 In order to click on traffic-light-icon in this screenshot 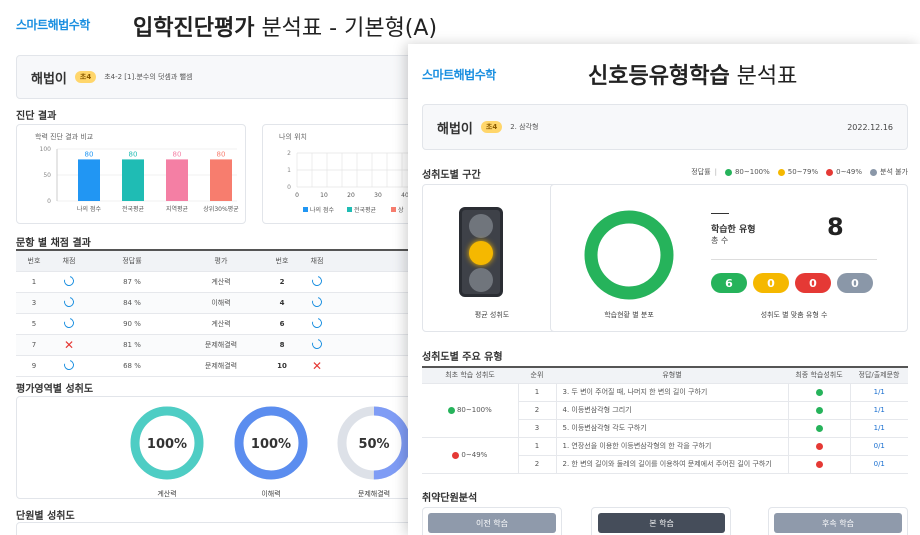, I will do `click(481, 252)`.